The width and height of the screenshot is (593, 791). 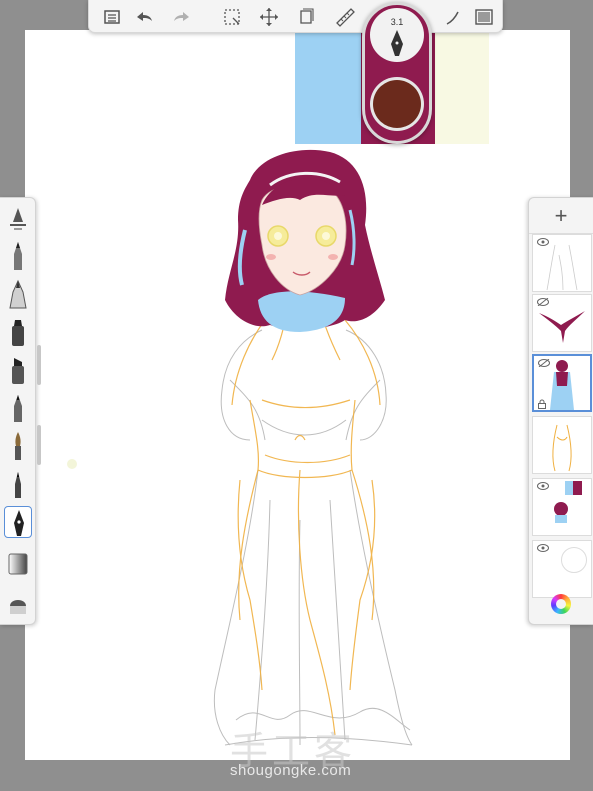 I want to click on chisel-marker-icon, so click(x=18, y=370).